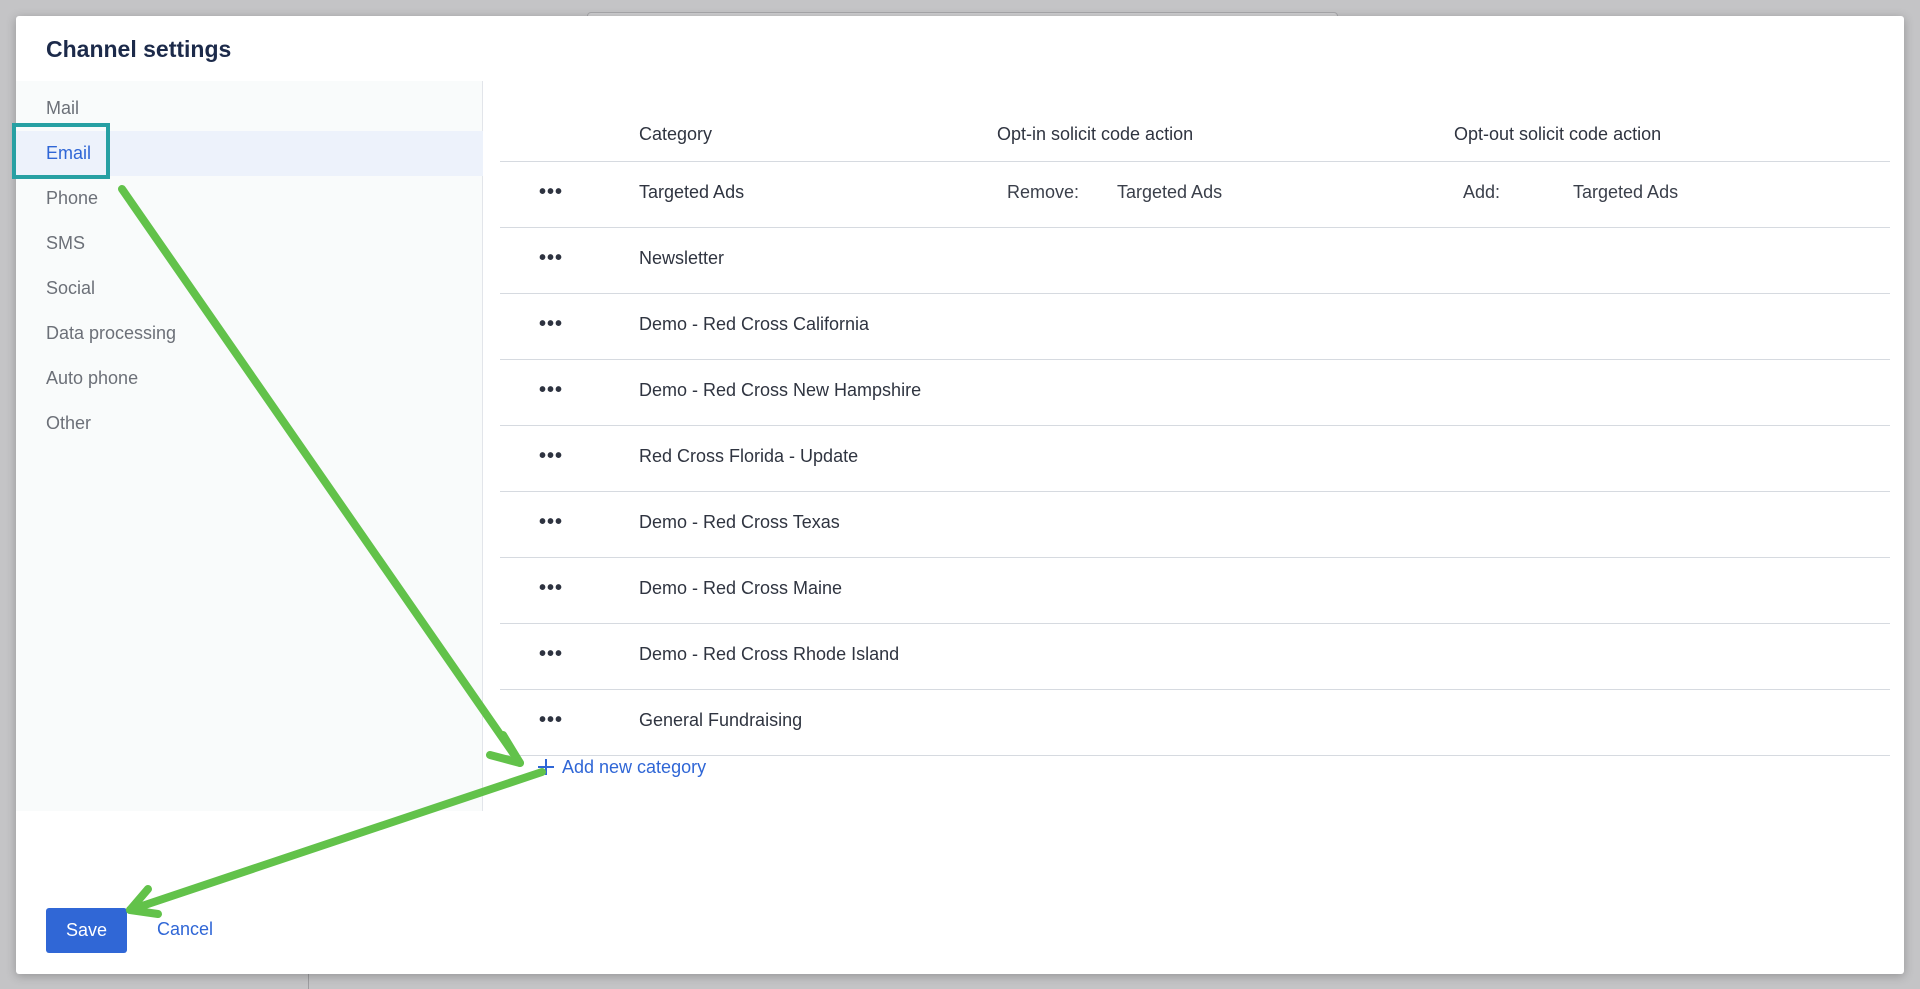 Image resolution: width=1920 pixels, height=989 pixels. I want to click on category-name: Demo - Red Cross Maine, so click(741, 588).